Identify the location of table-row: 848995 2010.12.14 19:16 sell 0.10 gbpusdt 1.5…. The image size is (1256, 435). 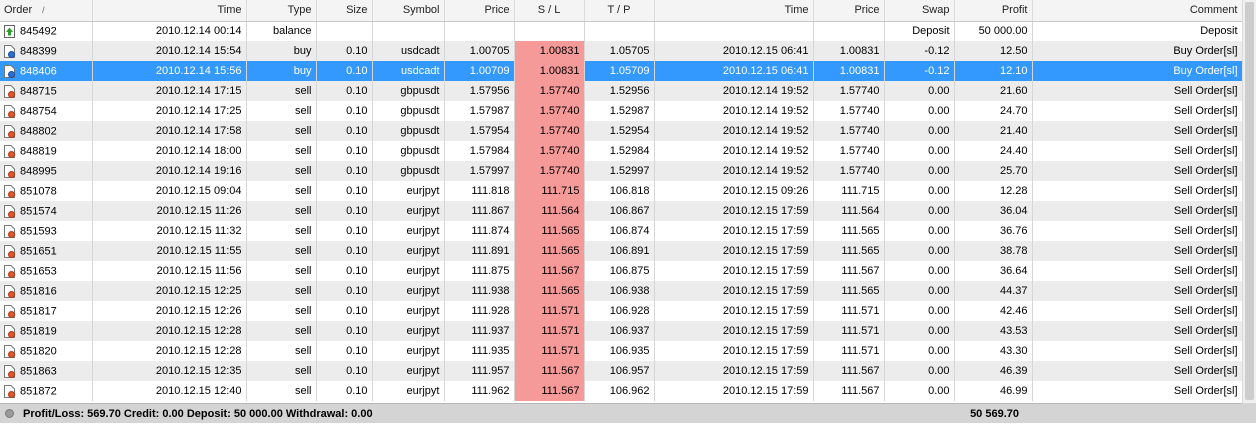
(621, 171).